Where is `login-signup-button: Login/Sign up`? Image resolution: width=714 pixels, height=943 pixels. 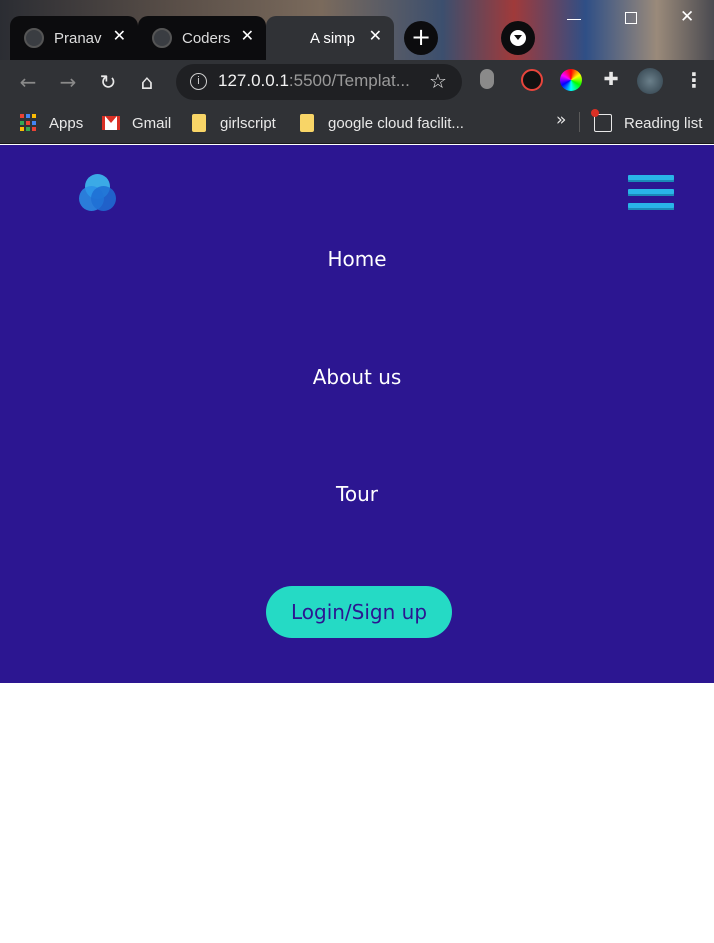 login-signup-button: Login/Sign up is located at coordinates (359, 612).